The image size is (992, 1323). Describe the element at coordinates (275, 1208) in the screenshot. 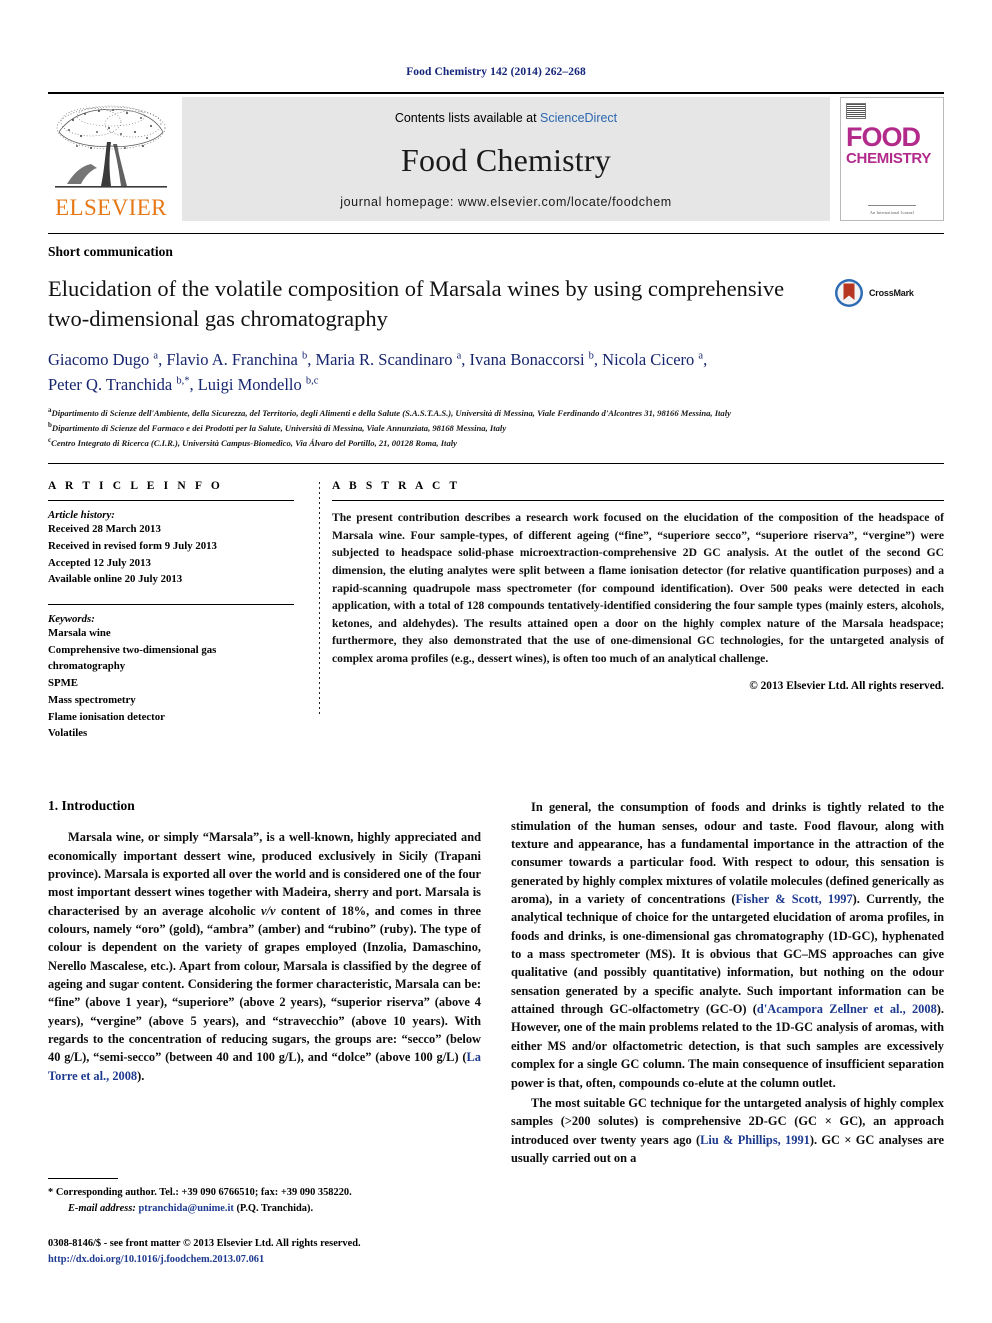

I see `email-owner: (P.Q. Tranchida).` at that location.